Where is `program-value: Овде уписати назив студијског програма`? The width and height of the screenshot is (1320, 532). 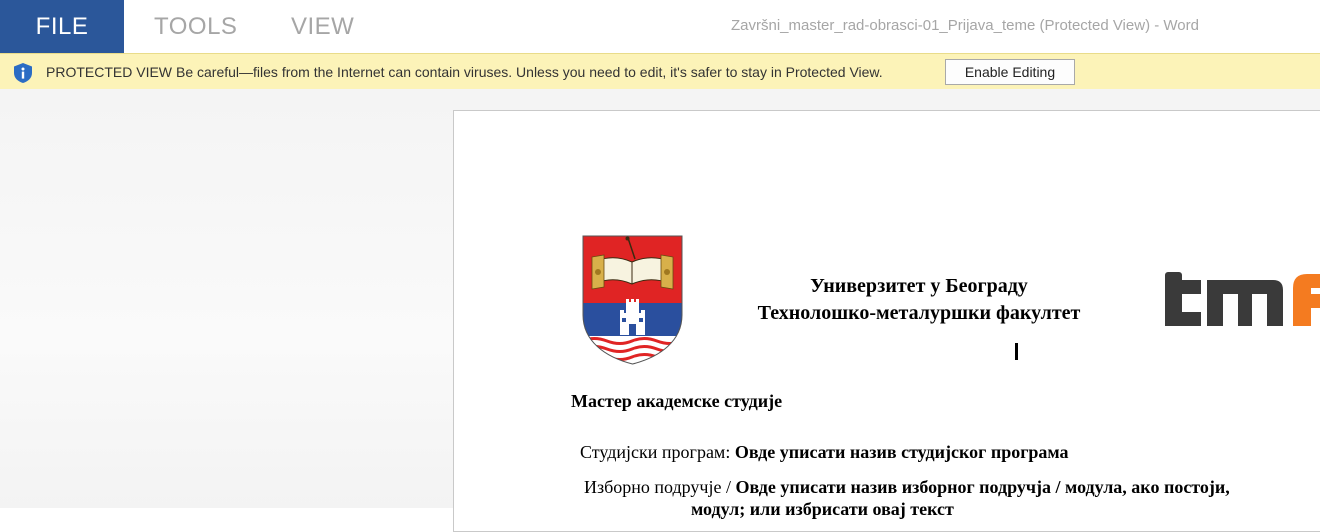
program-value: Овде уписати назив студијског програма is located at coordinates (901, 452).